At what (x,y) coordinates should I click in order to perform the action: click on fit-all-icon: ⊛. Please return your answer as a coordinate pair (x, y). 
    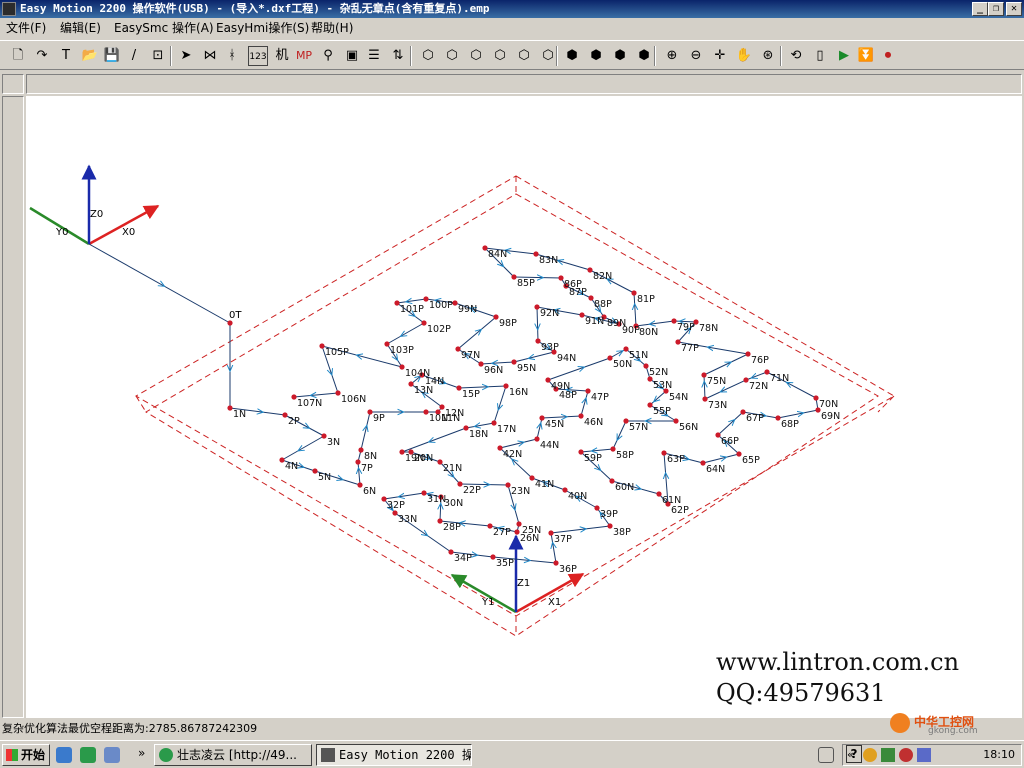
    Looking at the image, I should click on (768, 56).